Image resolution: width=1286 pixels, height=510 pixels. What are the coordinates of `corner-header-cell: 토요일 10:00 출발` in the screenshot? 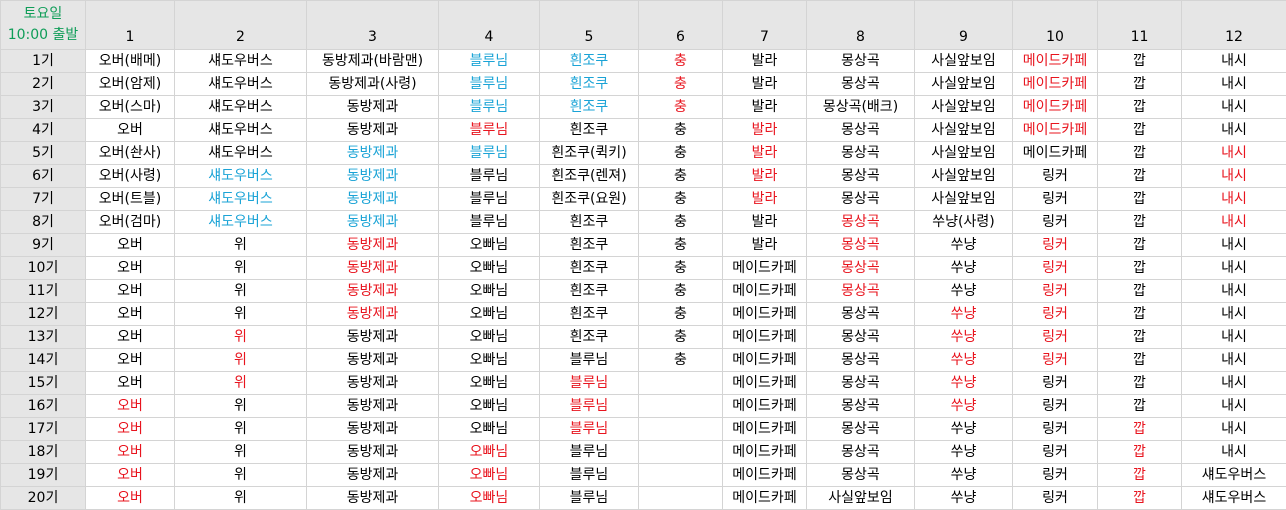 It's located at (43, 25).